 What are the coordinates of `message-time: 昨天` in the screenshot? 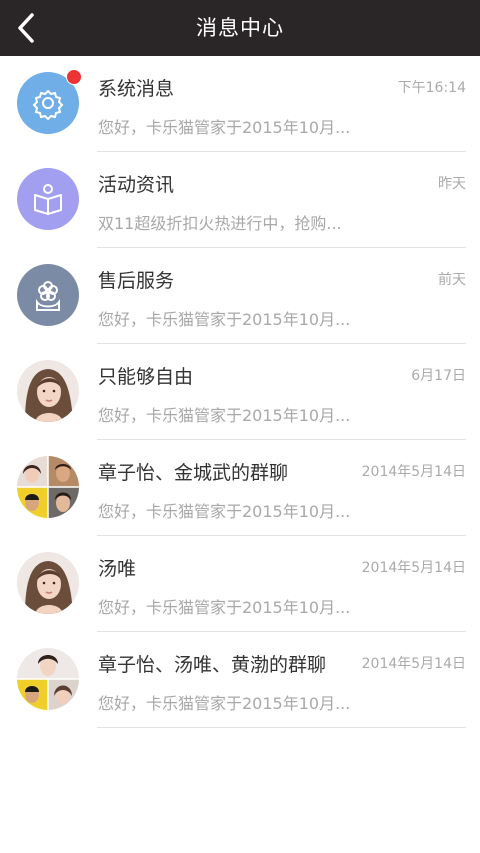 It's located at (452, 184).